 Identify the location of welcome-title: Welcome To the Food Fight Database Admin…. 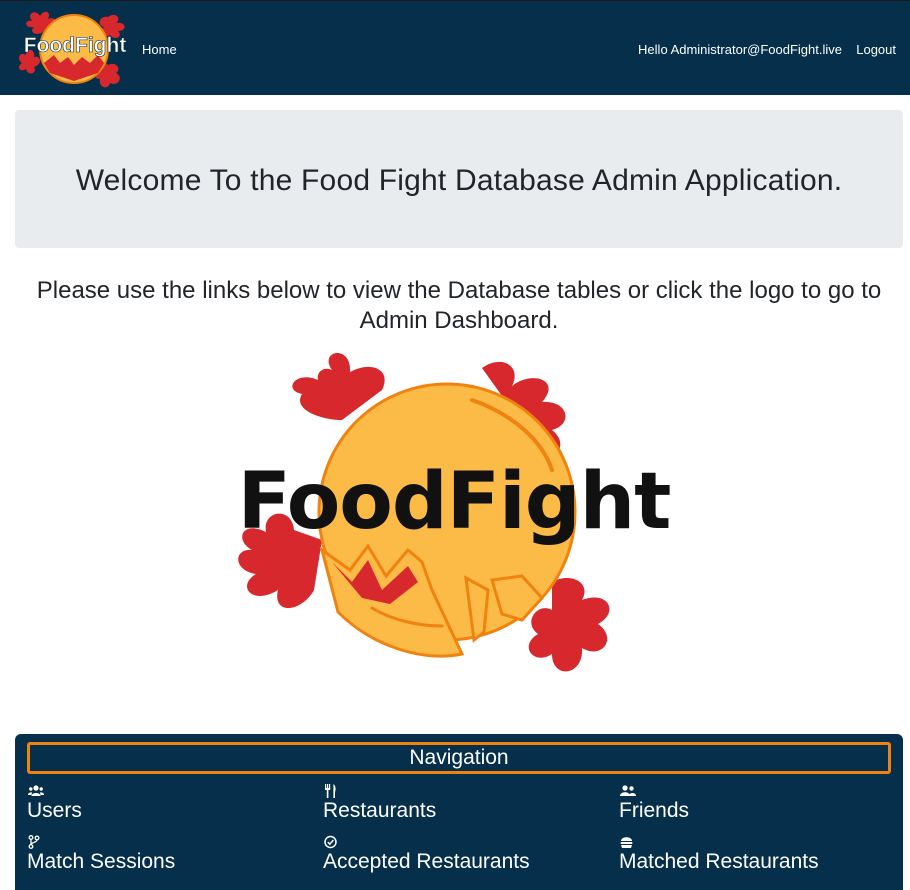
(459, 180).